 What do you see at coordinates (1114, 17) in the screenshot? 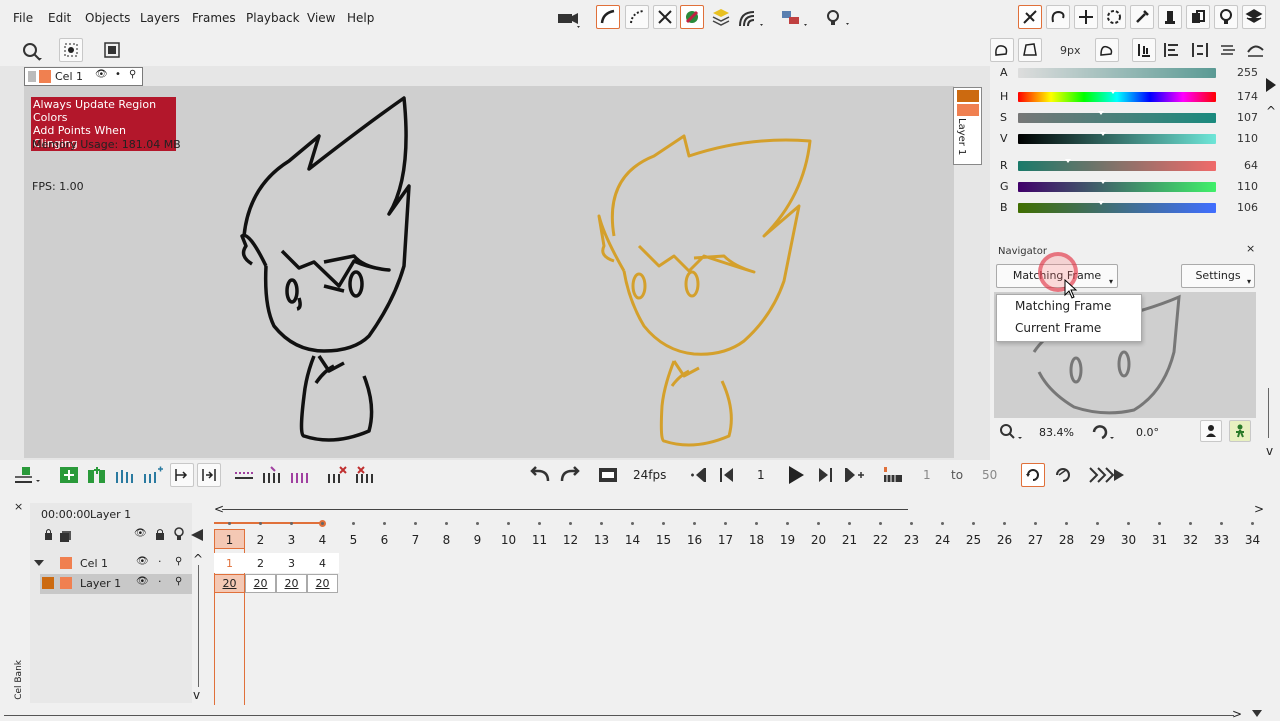
I see `rotate-tool-icon` at bounding box center [1114, 17].